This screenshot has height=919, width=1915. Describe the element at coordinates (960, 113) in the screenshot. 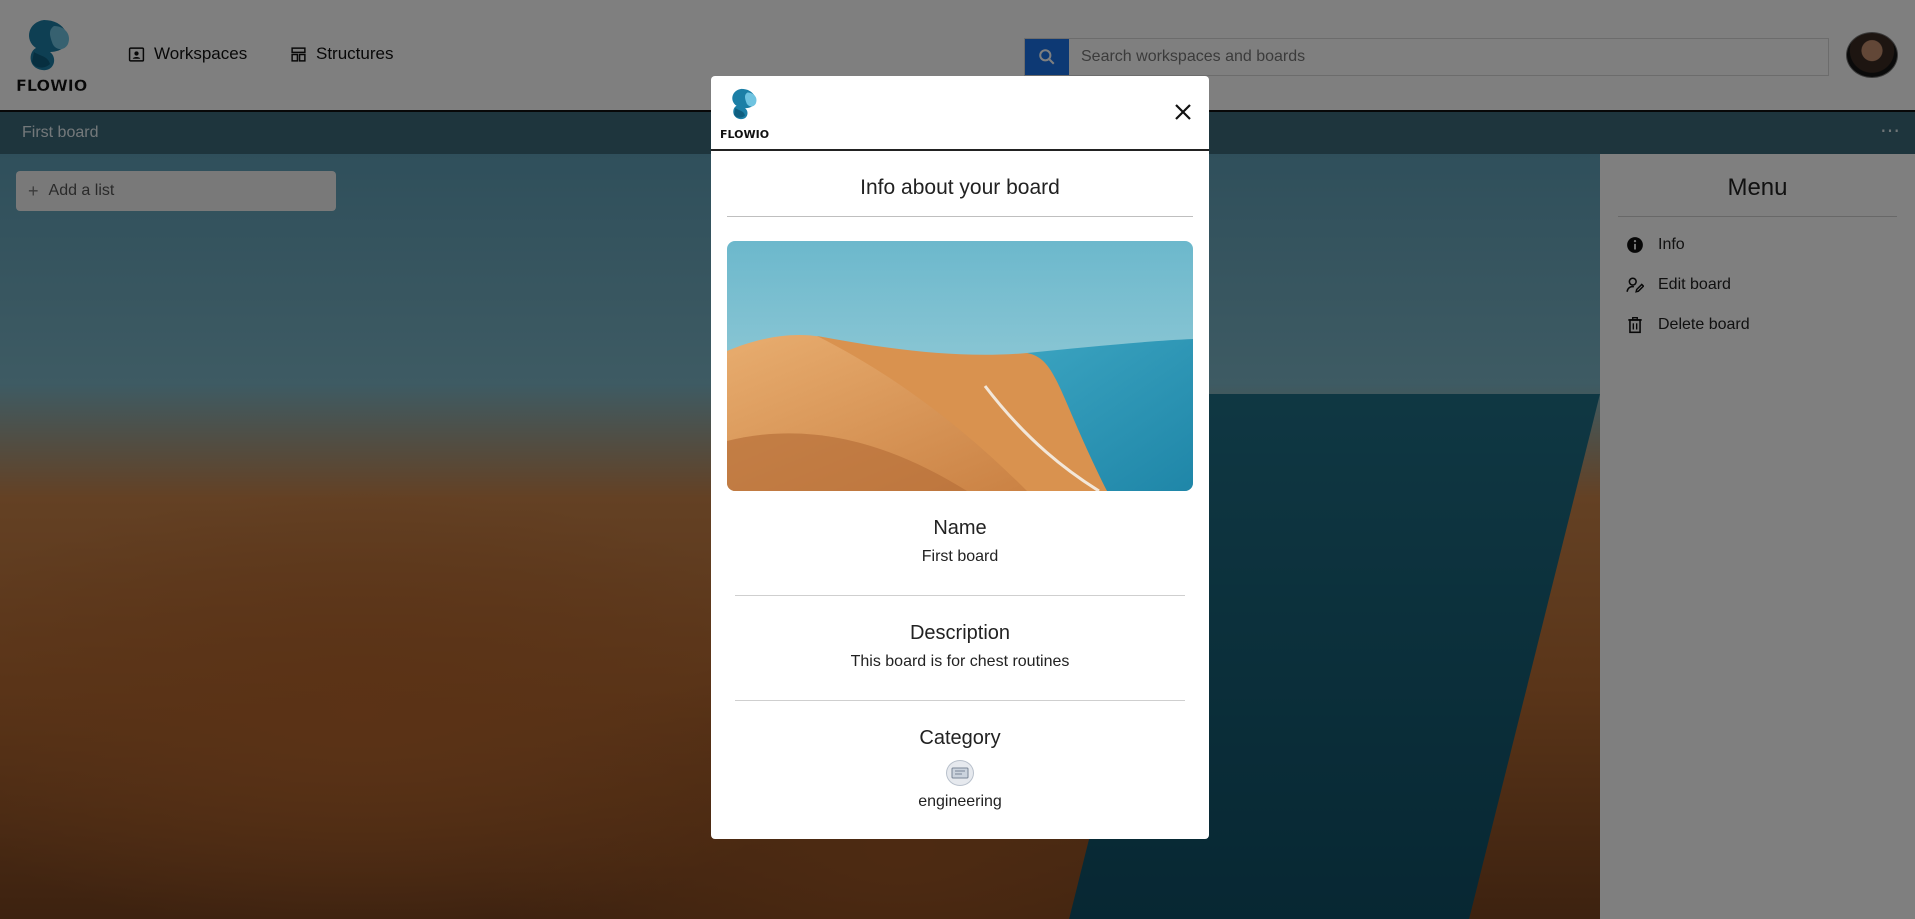

I see `modal-header: FLOWIO` at that location.